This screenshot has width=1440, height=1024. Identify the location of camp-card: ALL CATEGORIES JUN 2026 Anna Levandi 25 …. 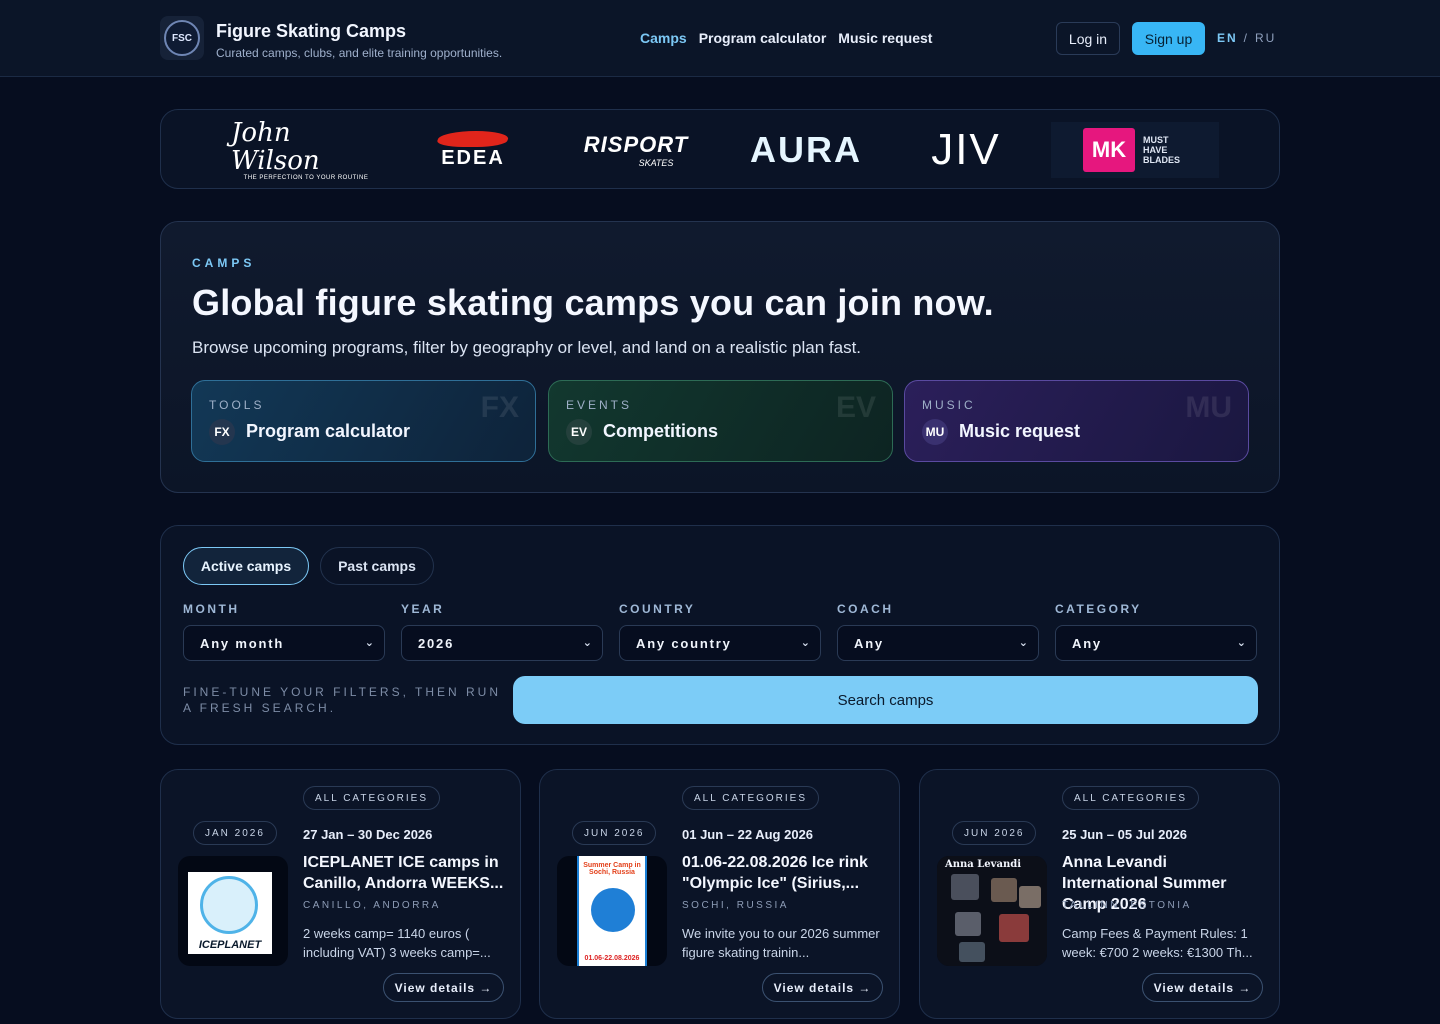
(1099, 894).